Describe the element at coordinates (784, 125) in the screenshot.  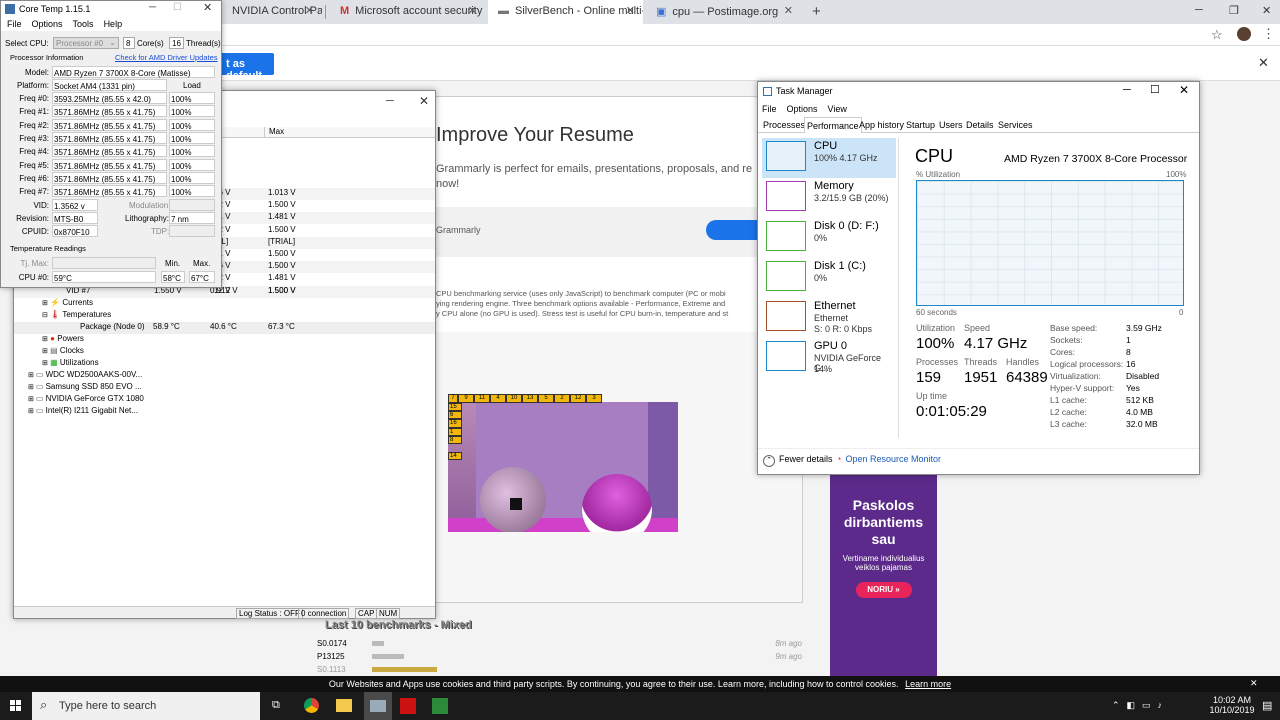
I see `tab-processes: Processes` at that location.